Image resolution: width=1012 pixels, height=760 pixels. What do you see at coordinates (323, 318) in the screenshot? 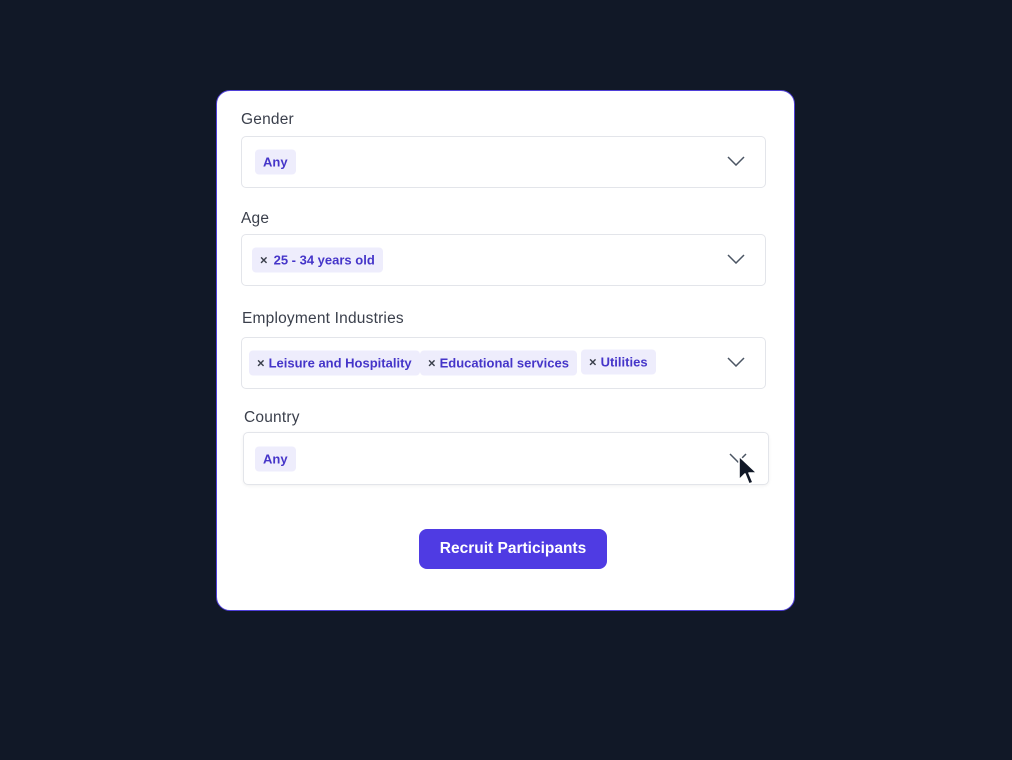
I see `employment-industries-label: Employment Industries` at bounding box center [323, 318].